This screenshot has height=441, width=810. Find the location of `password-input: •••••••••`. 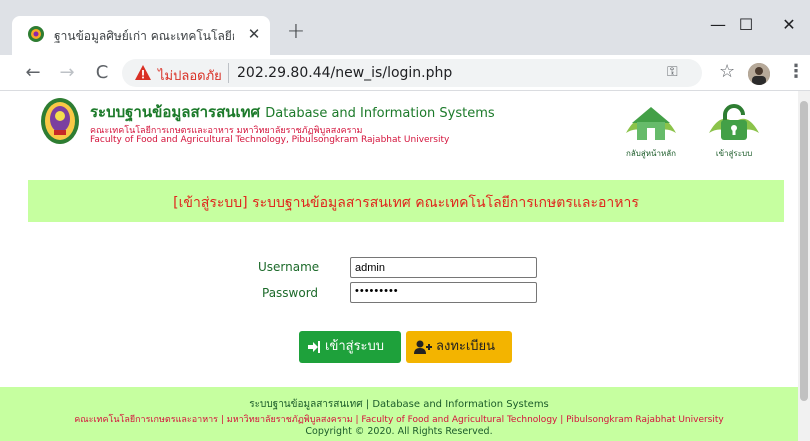

password-input: ••••••••• is located at coordinates (443, 292).